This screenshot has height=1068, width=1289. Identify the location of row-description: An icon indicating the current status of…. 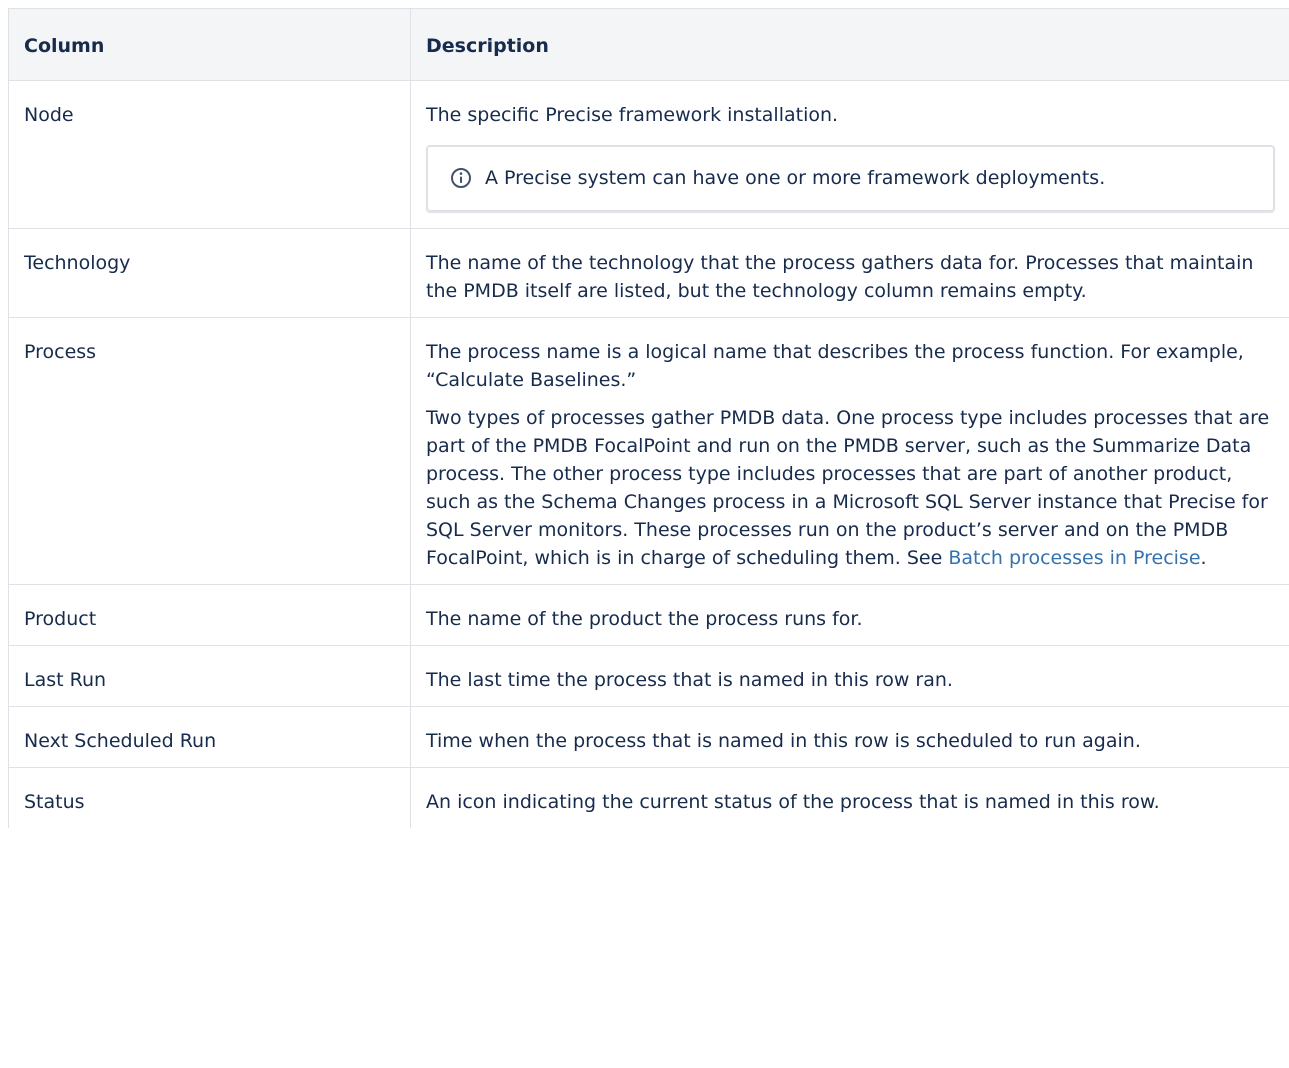
(849, 797).